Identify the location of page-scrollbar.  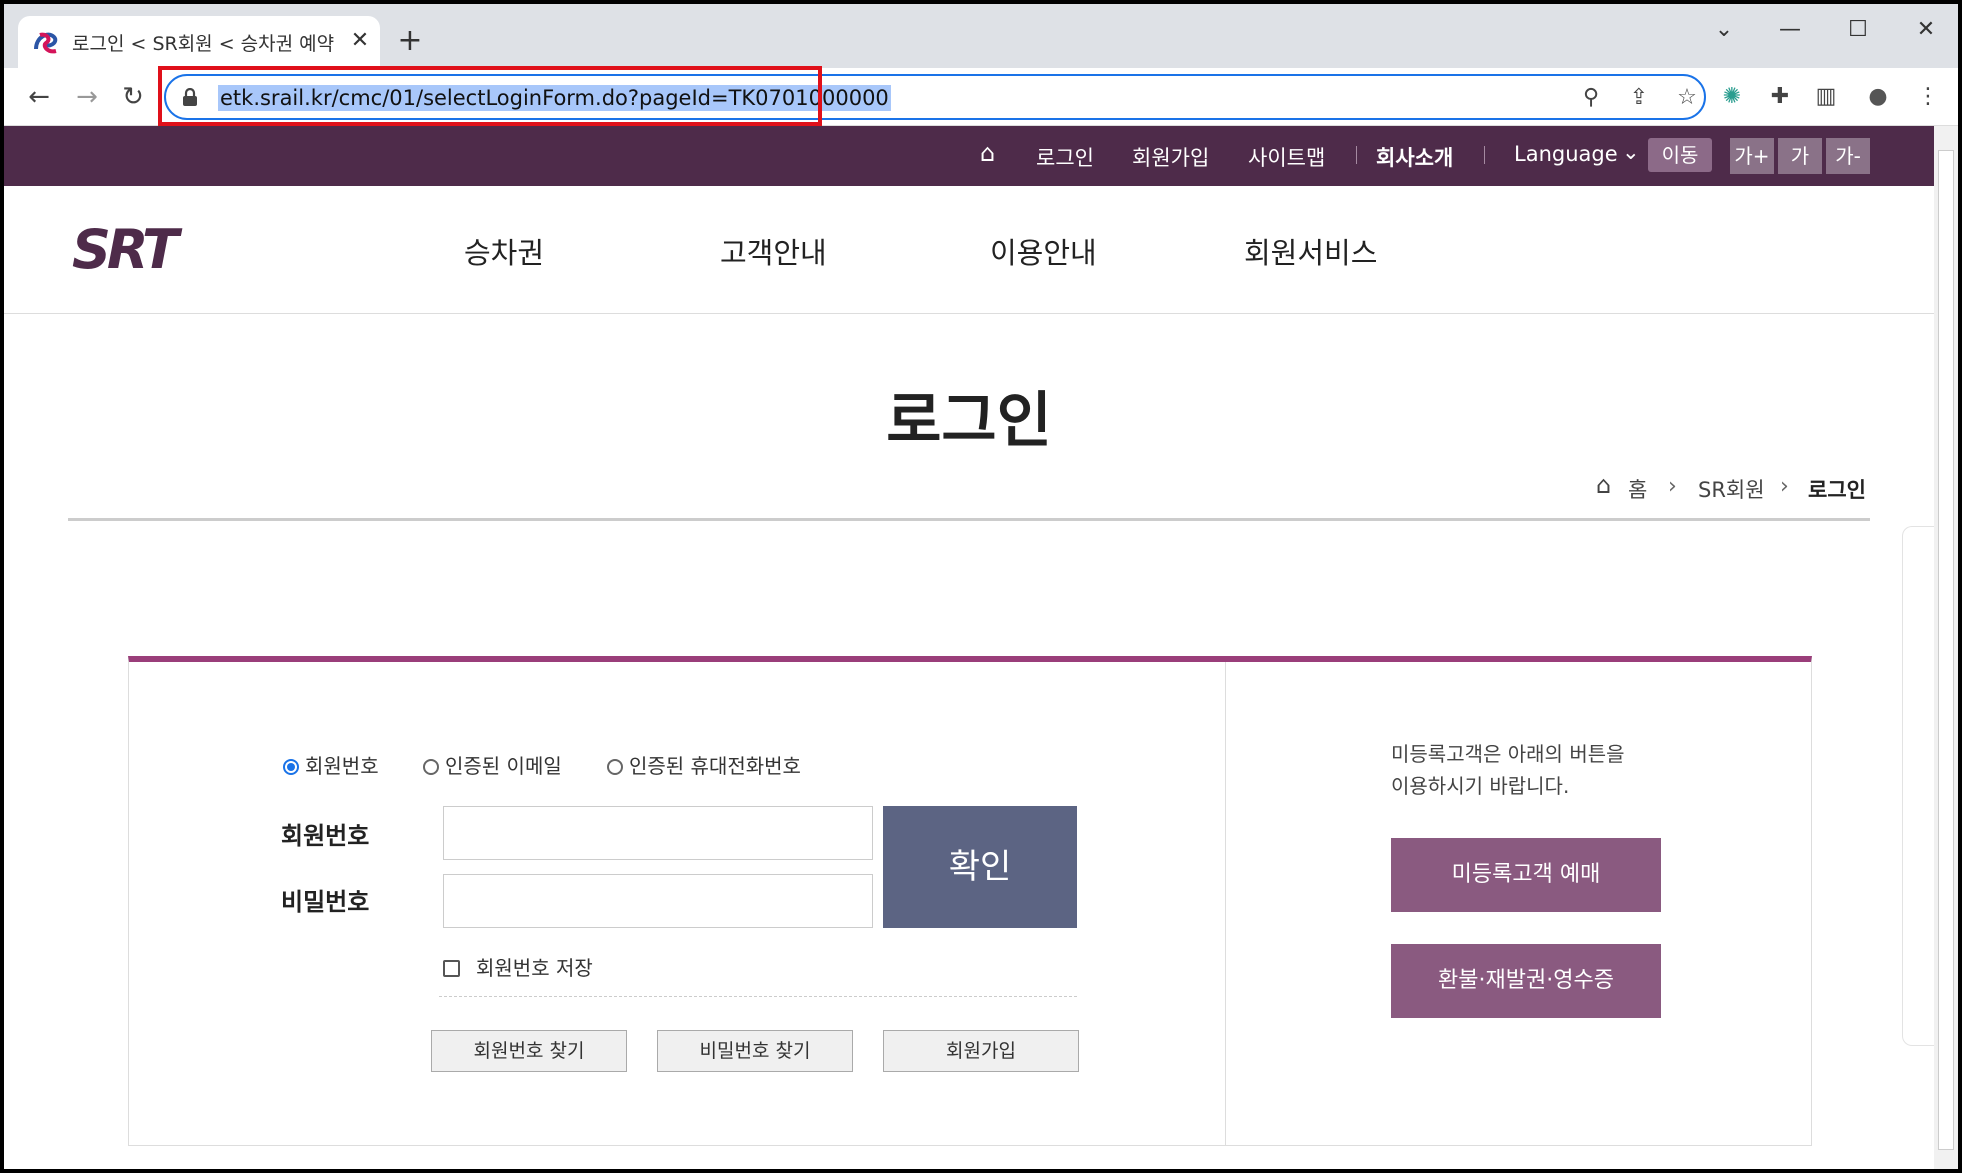
(1946, 647).